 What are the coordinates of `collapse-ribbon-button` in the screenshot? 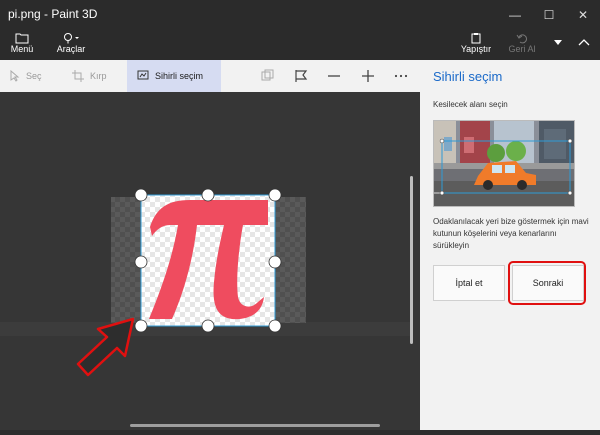 It's located at (584, 45).